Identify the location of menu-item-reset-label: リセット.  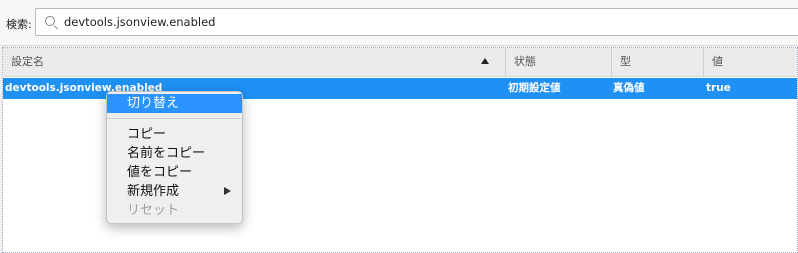
(153, 210).